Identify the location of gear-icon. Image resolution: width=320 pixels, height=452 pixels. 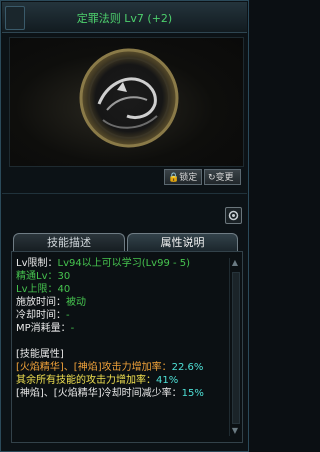
(233, 215).